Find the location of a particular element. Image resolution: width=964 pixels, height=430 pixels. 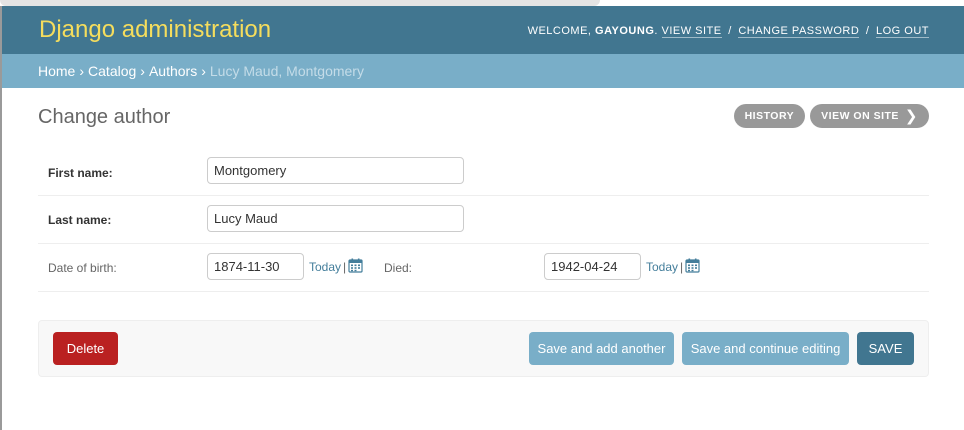

welcome-text: Welcome, is located at coordinates (559, 31).